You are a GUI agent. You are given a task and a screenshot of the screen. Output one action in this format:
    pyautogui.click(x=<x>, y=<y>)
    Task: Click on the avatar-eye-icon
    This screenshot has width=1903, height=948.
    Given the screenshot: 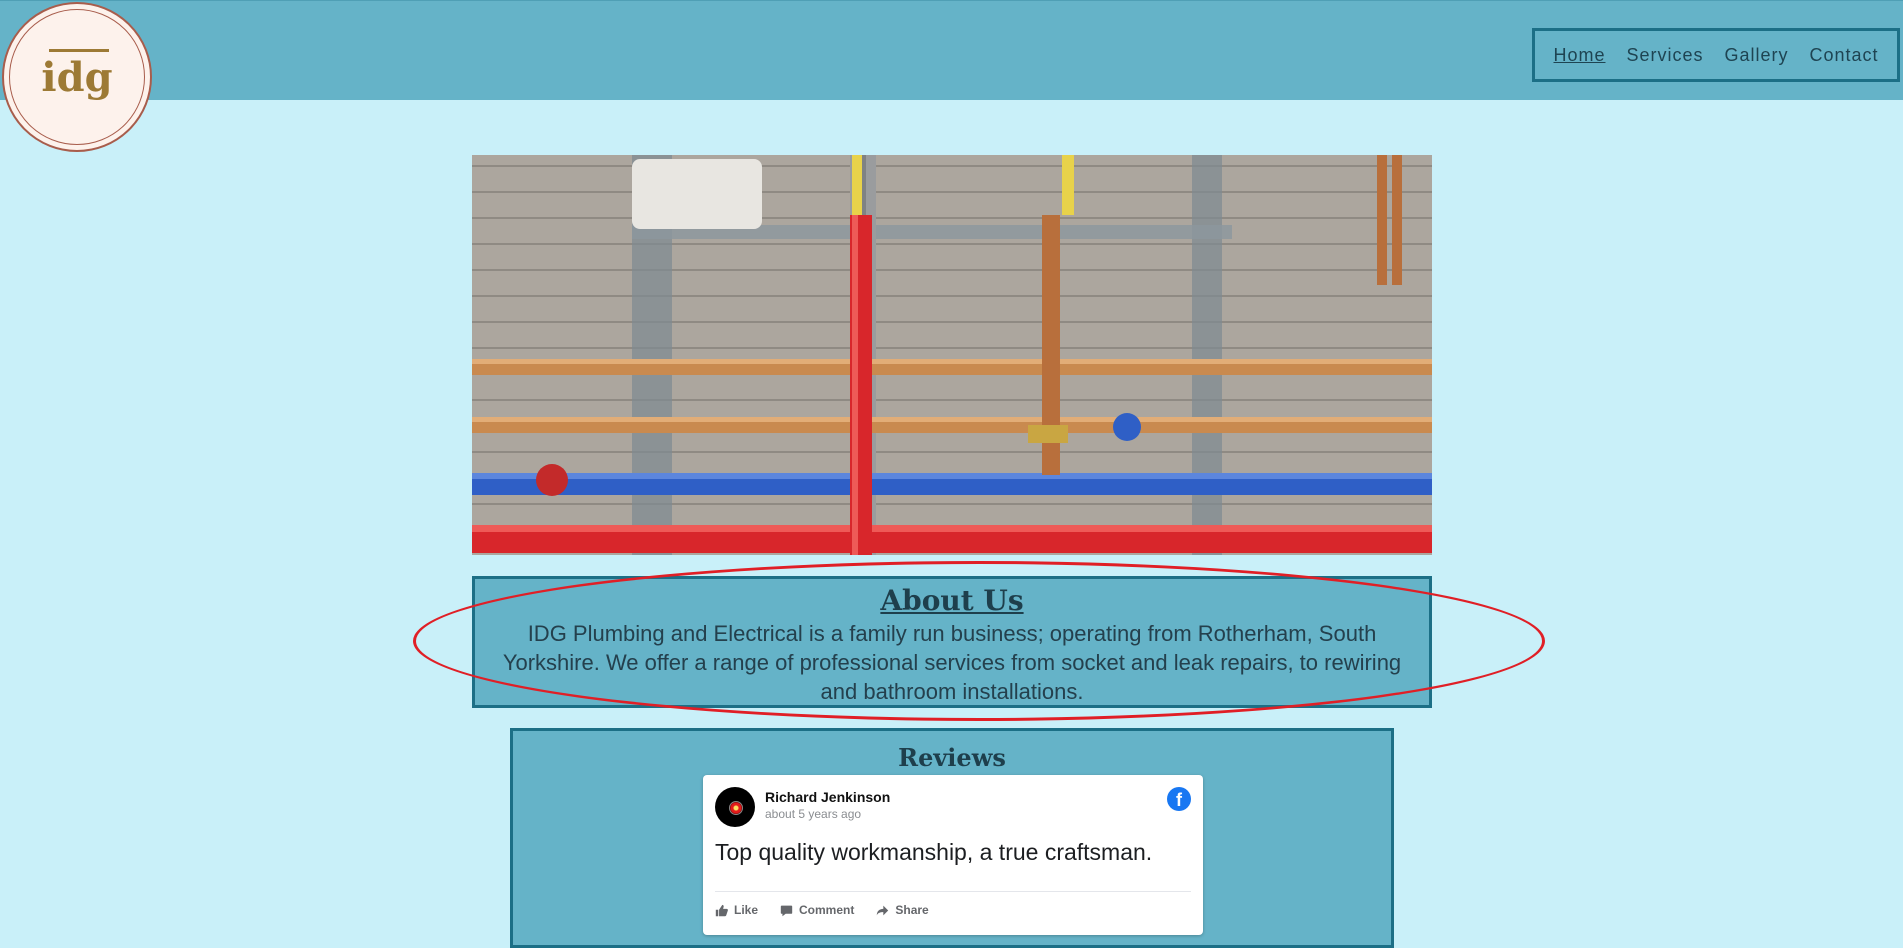 What is the action you would take?
    pyautogui.click(x=736, y=808)
    